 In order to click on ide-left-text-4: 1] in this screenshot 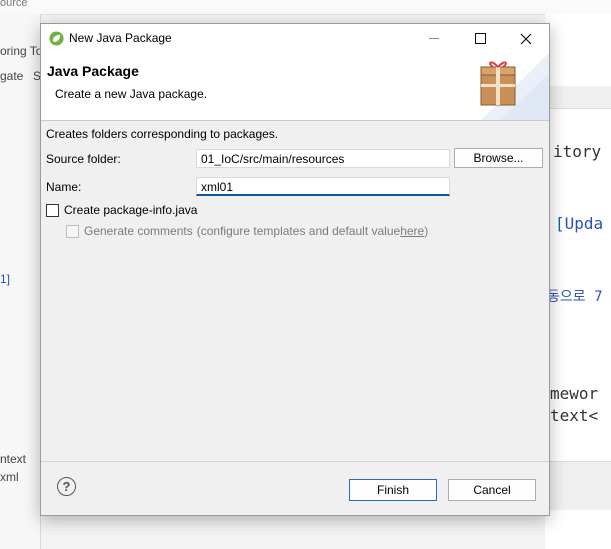, I will do `click(5, 279)`.